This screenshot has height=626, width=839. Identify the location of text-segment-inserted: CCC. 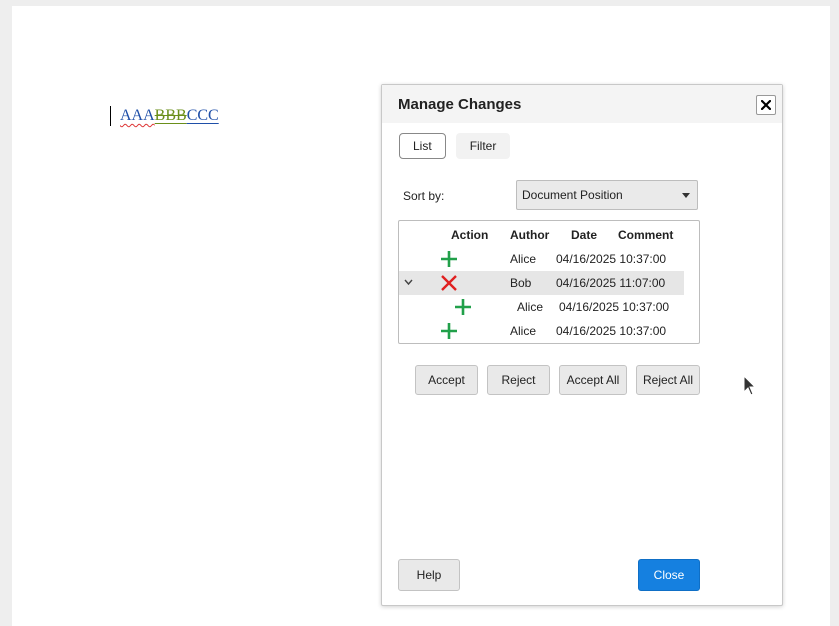
(202, 115).